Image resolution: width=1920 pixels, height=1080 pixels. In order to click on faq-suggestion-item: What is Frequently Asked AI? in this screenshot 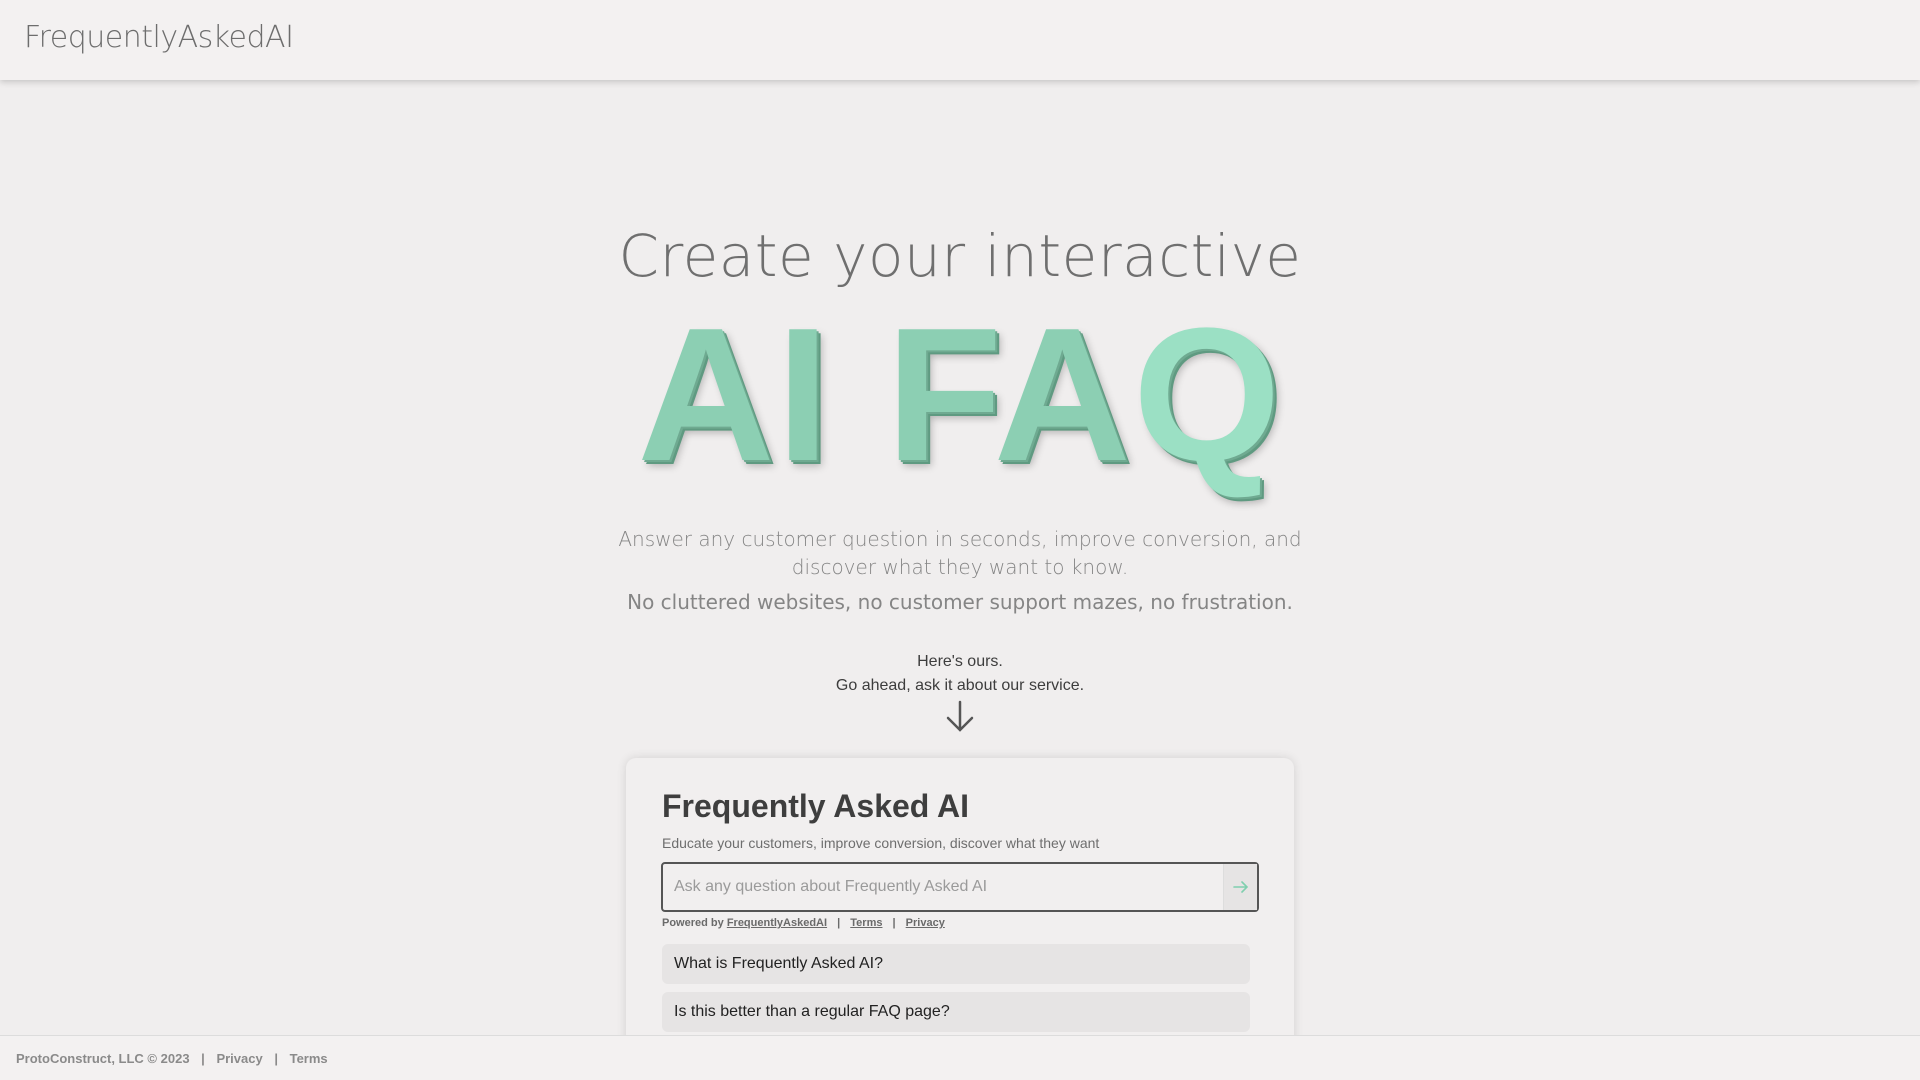, I will do `click(956, 964)`.